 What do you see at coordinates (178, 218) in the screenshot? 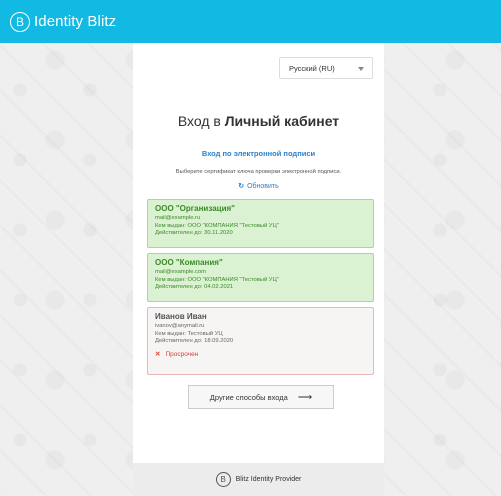
I see `certificate-email: mail@example.ru` at bounding box center [178, 218].